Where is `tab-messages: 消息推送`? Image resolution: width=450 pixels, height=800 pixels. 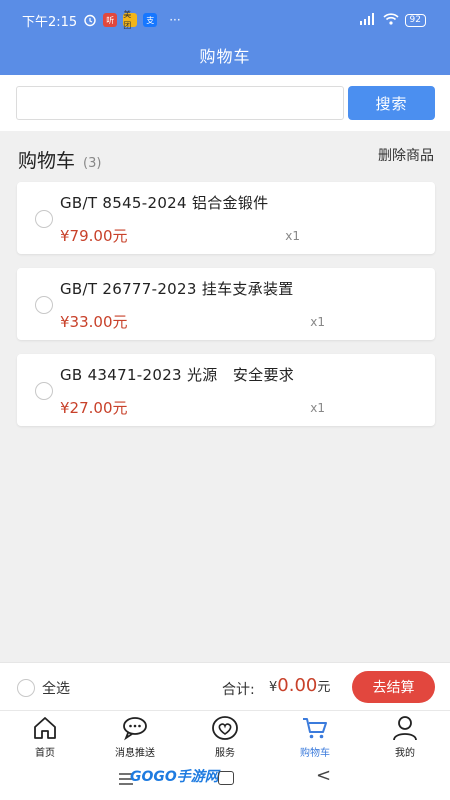 tab-messages: 消息推送 is located at coordinates (135, 735).